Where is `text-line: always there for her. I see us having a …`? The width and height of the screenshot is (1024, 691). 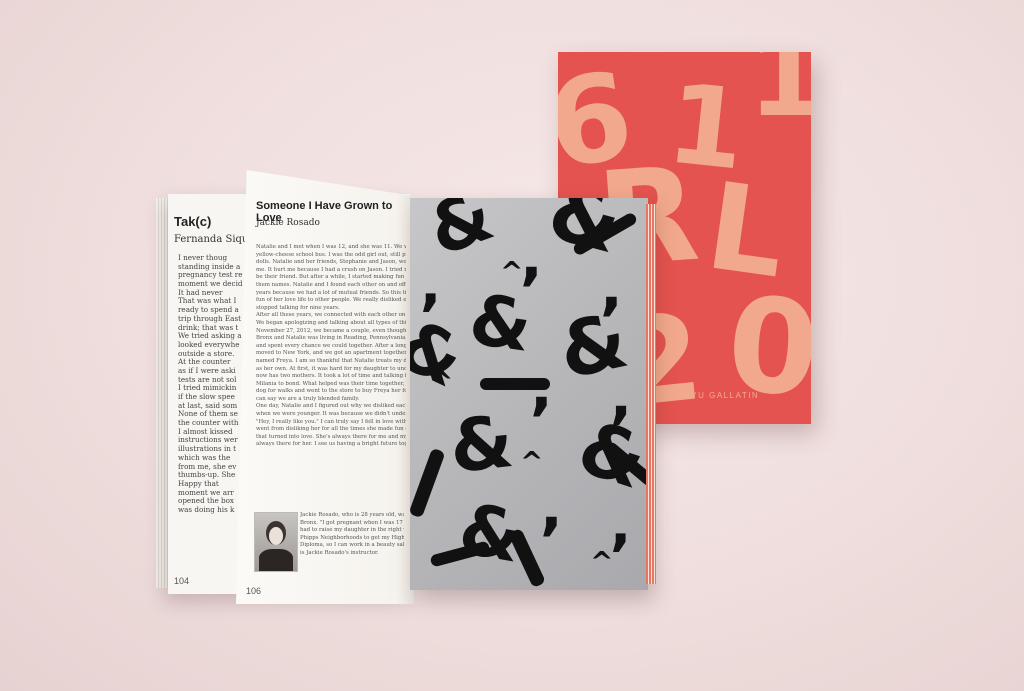 text-line: always there for her. I see us having a … is located at coordinates (331, 444).